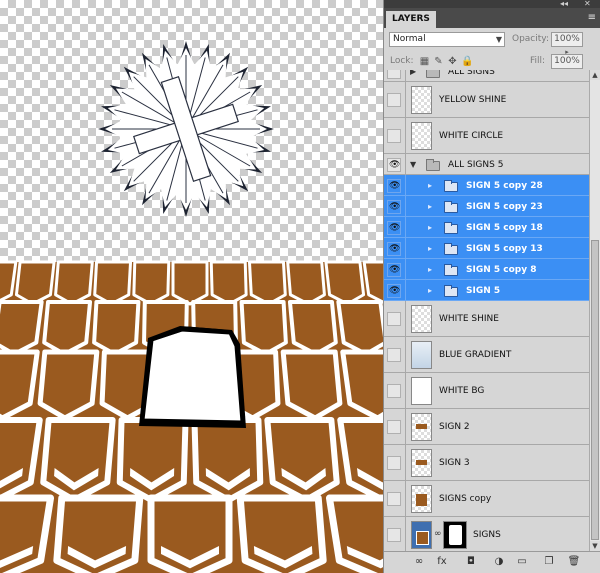  Describe the element at coordinates (595, 390) in the screenshot. I see `scroll-thumb` at that location.